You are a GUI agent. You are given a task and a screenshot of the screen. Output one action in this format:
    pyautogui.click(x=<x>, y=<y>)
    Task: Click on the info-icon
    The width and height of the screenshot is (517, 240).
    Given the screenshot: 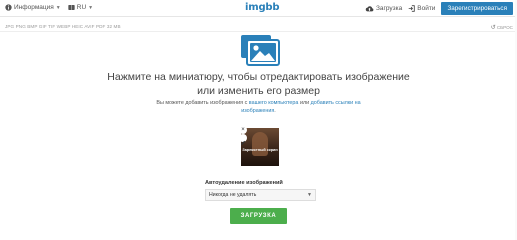 What is the action you would take?
    pyautogui.click(x=8, y=7)
    